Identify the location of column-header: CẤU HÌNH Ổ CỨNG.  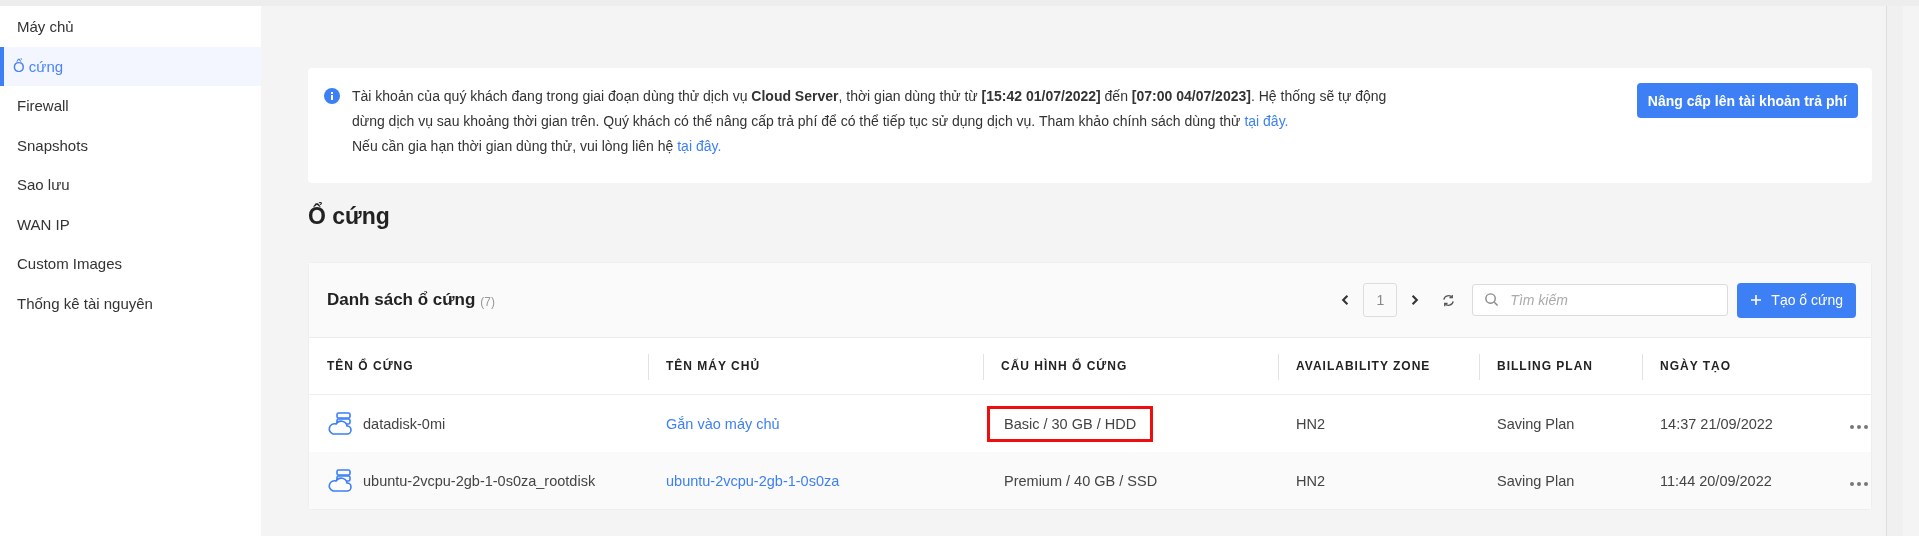
(1064, 366).